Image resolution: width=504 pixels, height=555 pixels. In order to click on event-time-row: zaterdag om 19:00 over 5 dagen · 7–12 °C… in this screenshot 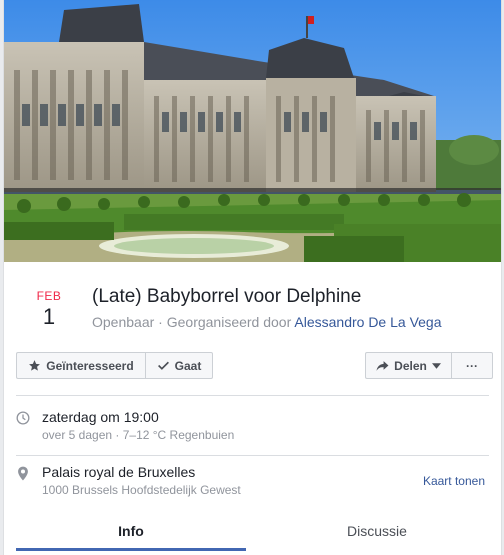, I will do `click(252, 427)`.